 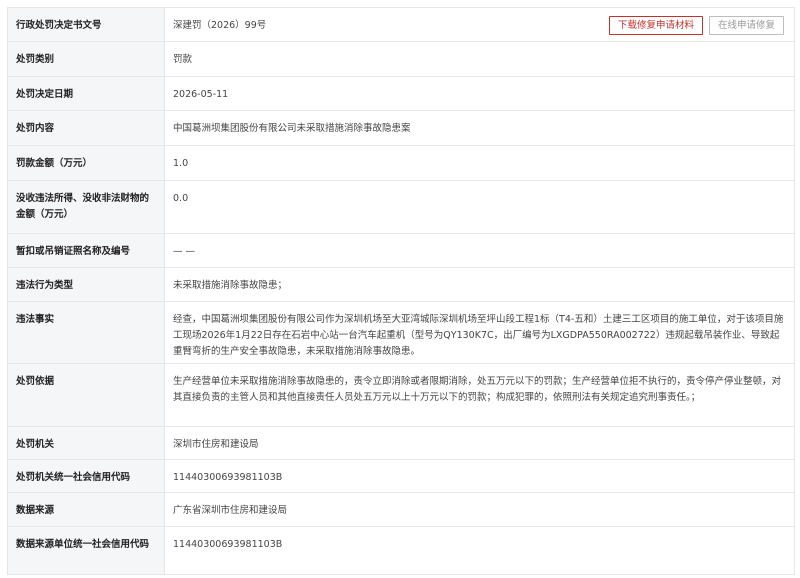 I want to click on value-content: 中国葛洲坝集团股份有限公司未采取措施消除事故隐患案, so click(x=479, y=128).